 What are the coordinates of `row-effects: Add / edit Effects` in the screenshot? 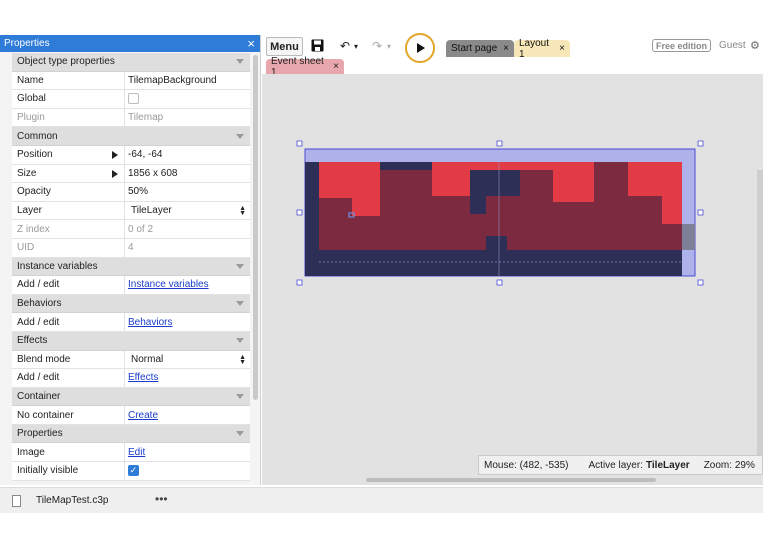 It's located at (131, 378).